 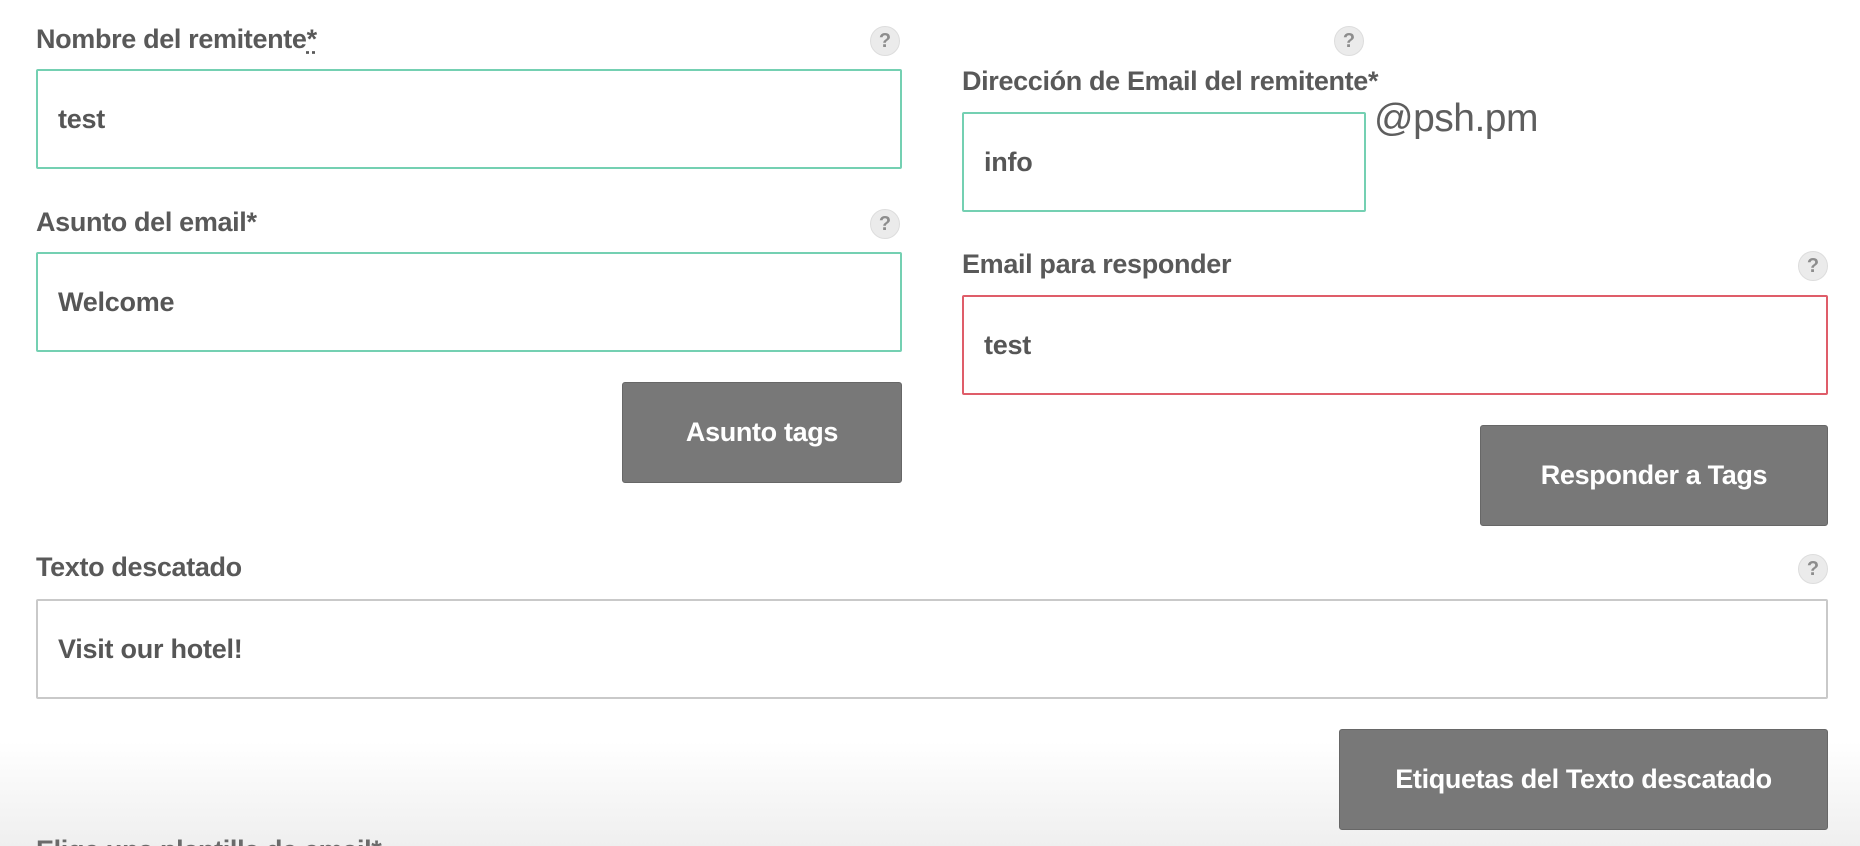 I want to click on highlighted-text-field, so click(x=932, y=649).